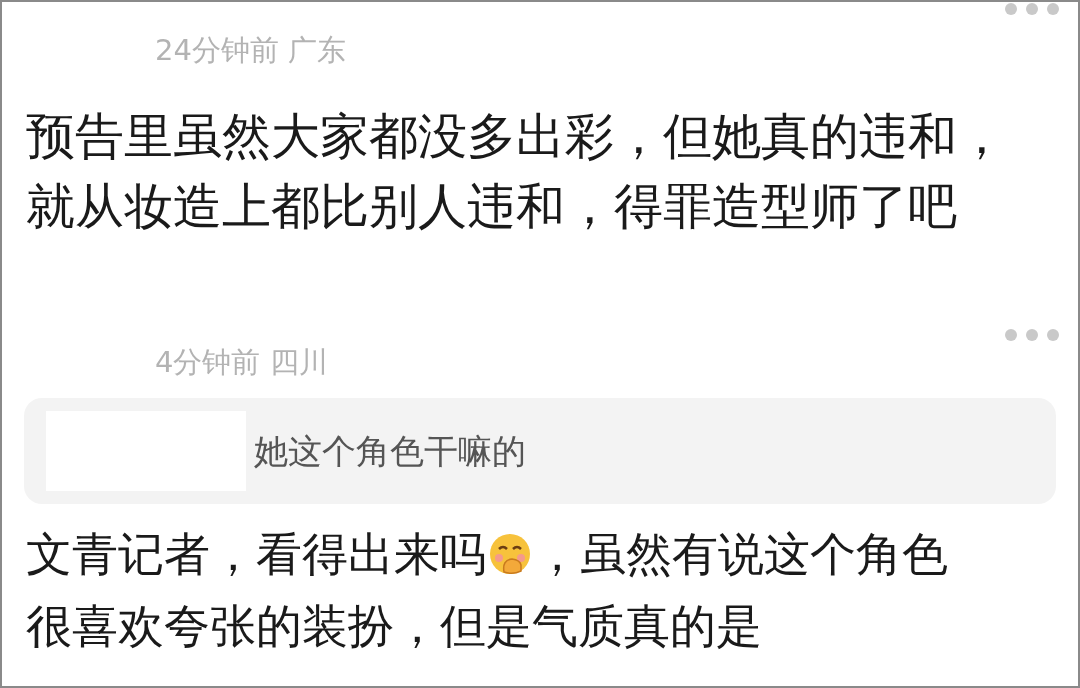 The height and width of the screenshot is (688, 1080). Describe the element at coordinates (741, 554) in the screenshot. I see `comment-text: ，虽然有说这个角色` at that location.